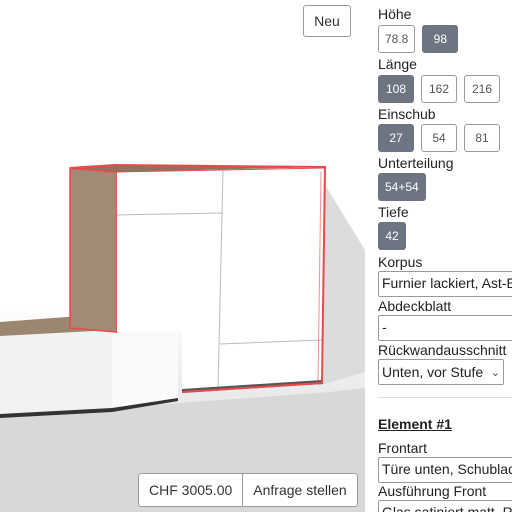 The height and width of the screenshot is (512, 512). I want to click on unterteilung-option-54-54: 54+54, so click(402, 187).